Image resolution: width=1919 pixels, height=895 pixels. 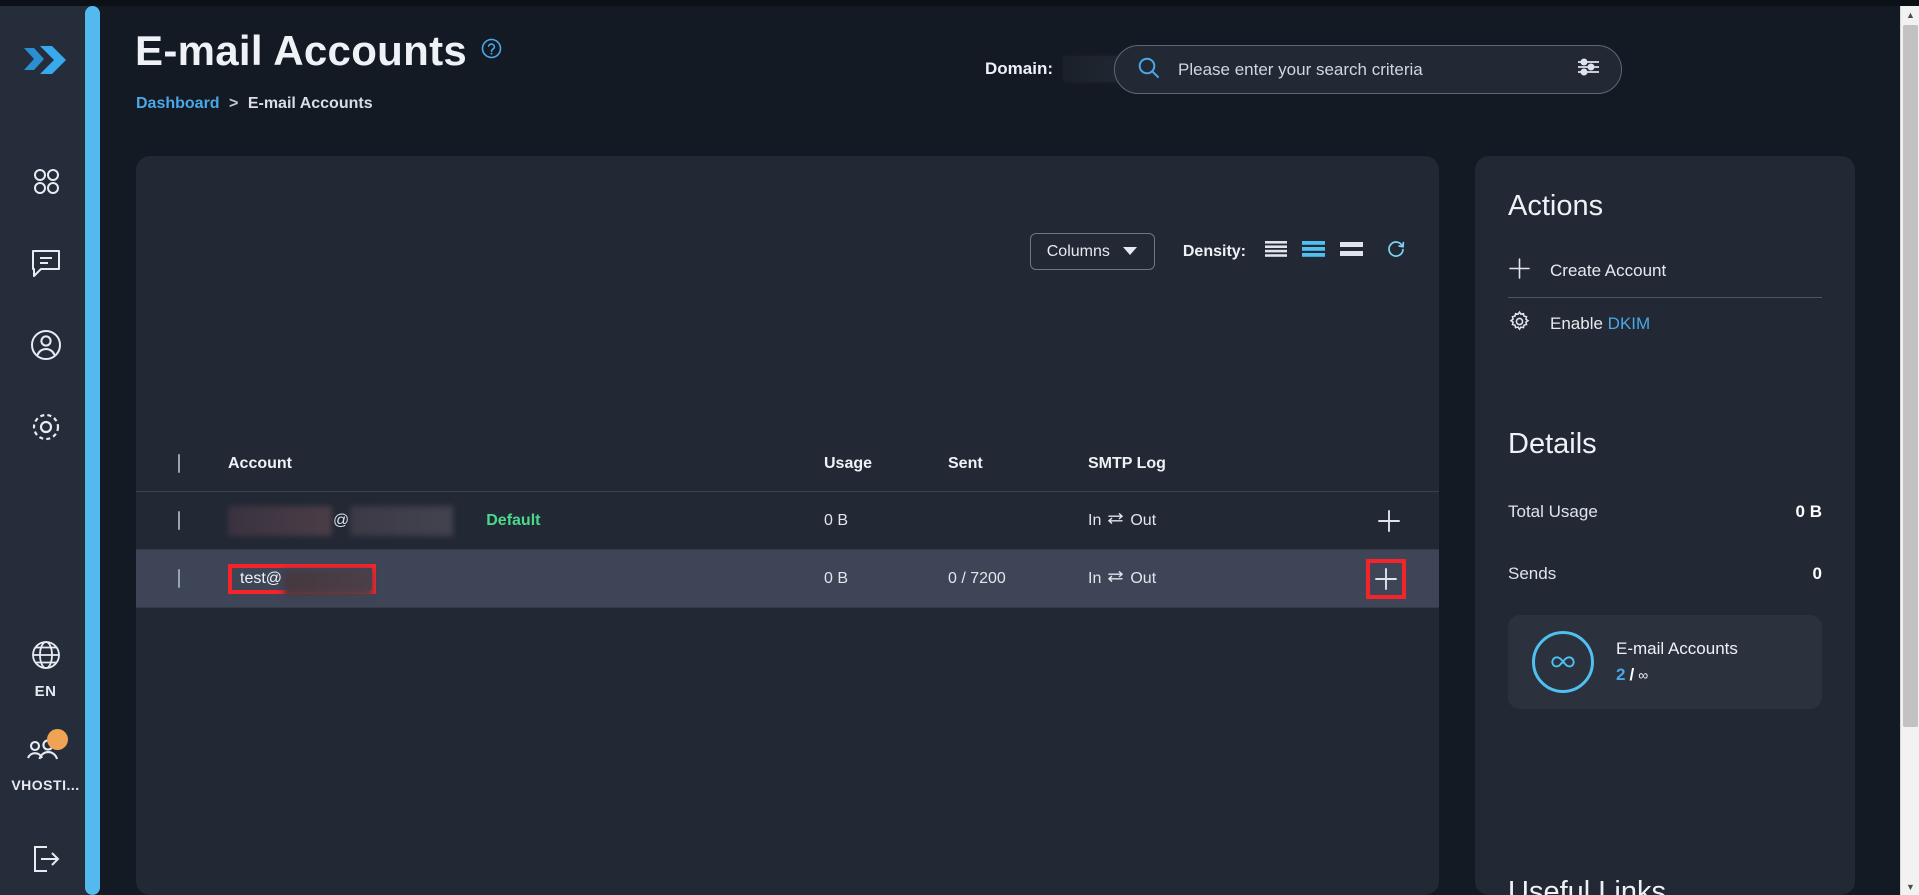 I want to click on double-chevron-logo-icon, so click(x=44, y=60).